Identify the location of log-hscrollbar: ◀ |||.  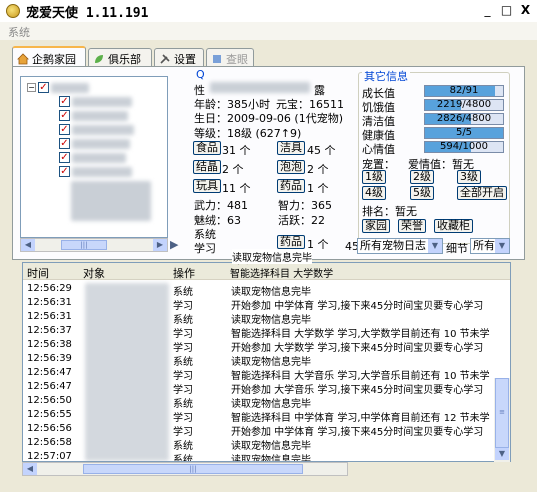
(185, 469).